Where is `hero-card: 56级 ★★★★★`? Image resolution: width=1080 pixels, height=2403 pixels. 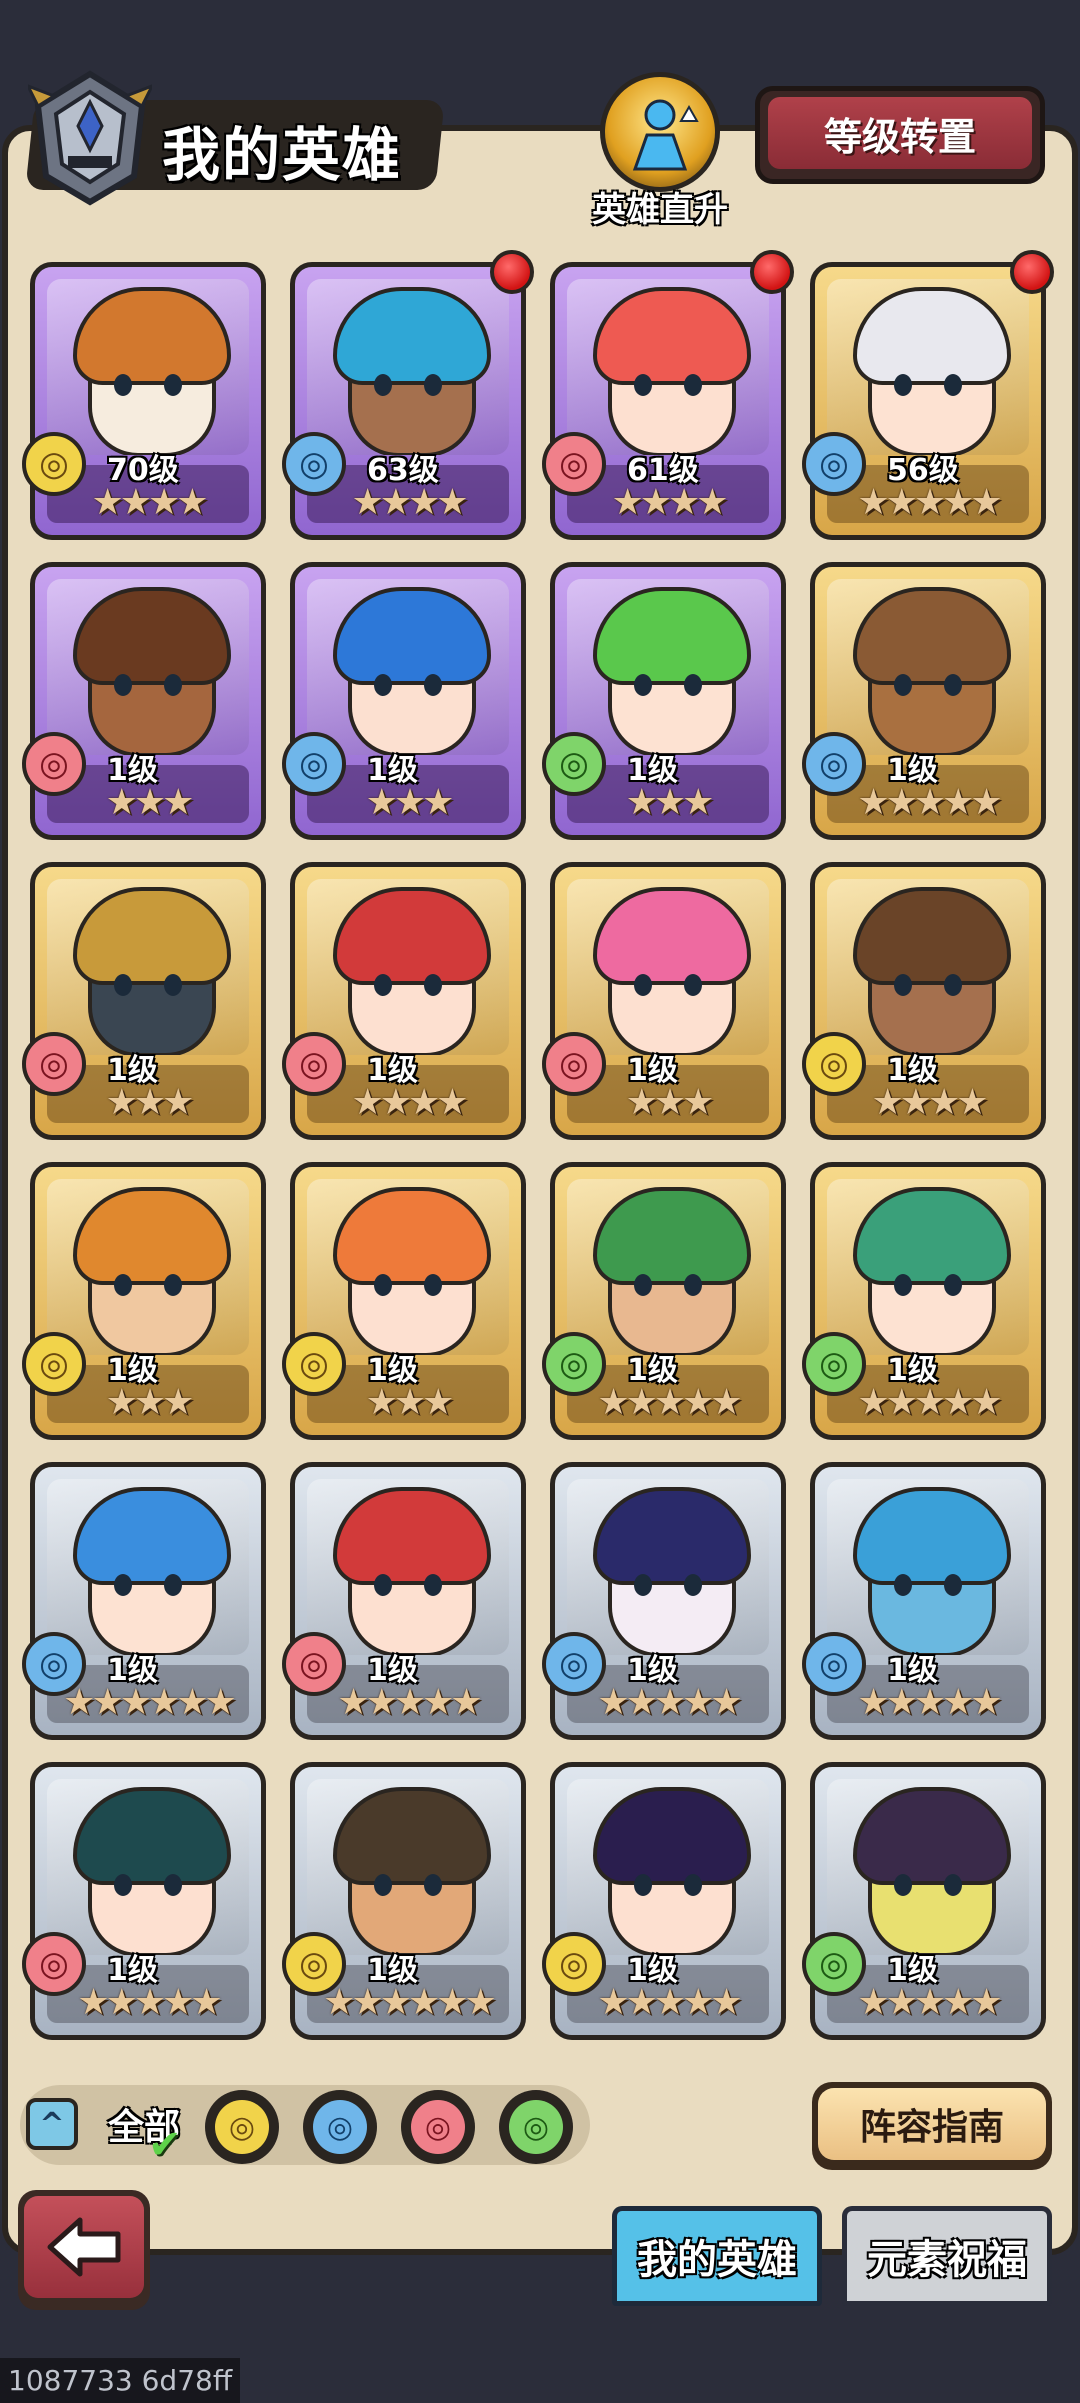
hero-card: 56级 ★★★★★ is located at coordinates (928, 401).